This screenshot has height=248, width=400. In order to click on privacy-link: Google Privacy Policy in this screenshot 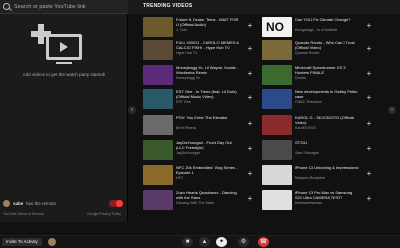, I will do `click(104, 214)`.